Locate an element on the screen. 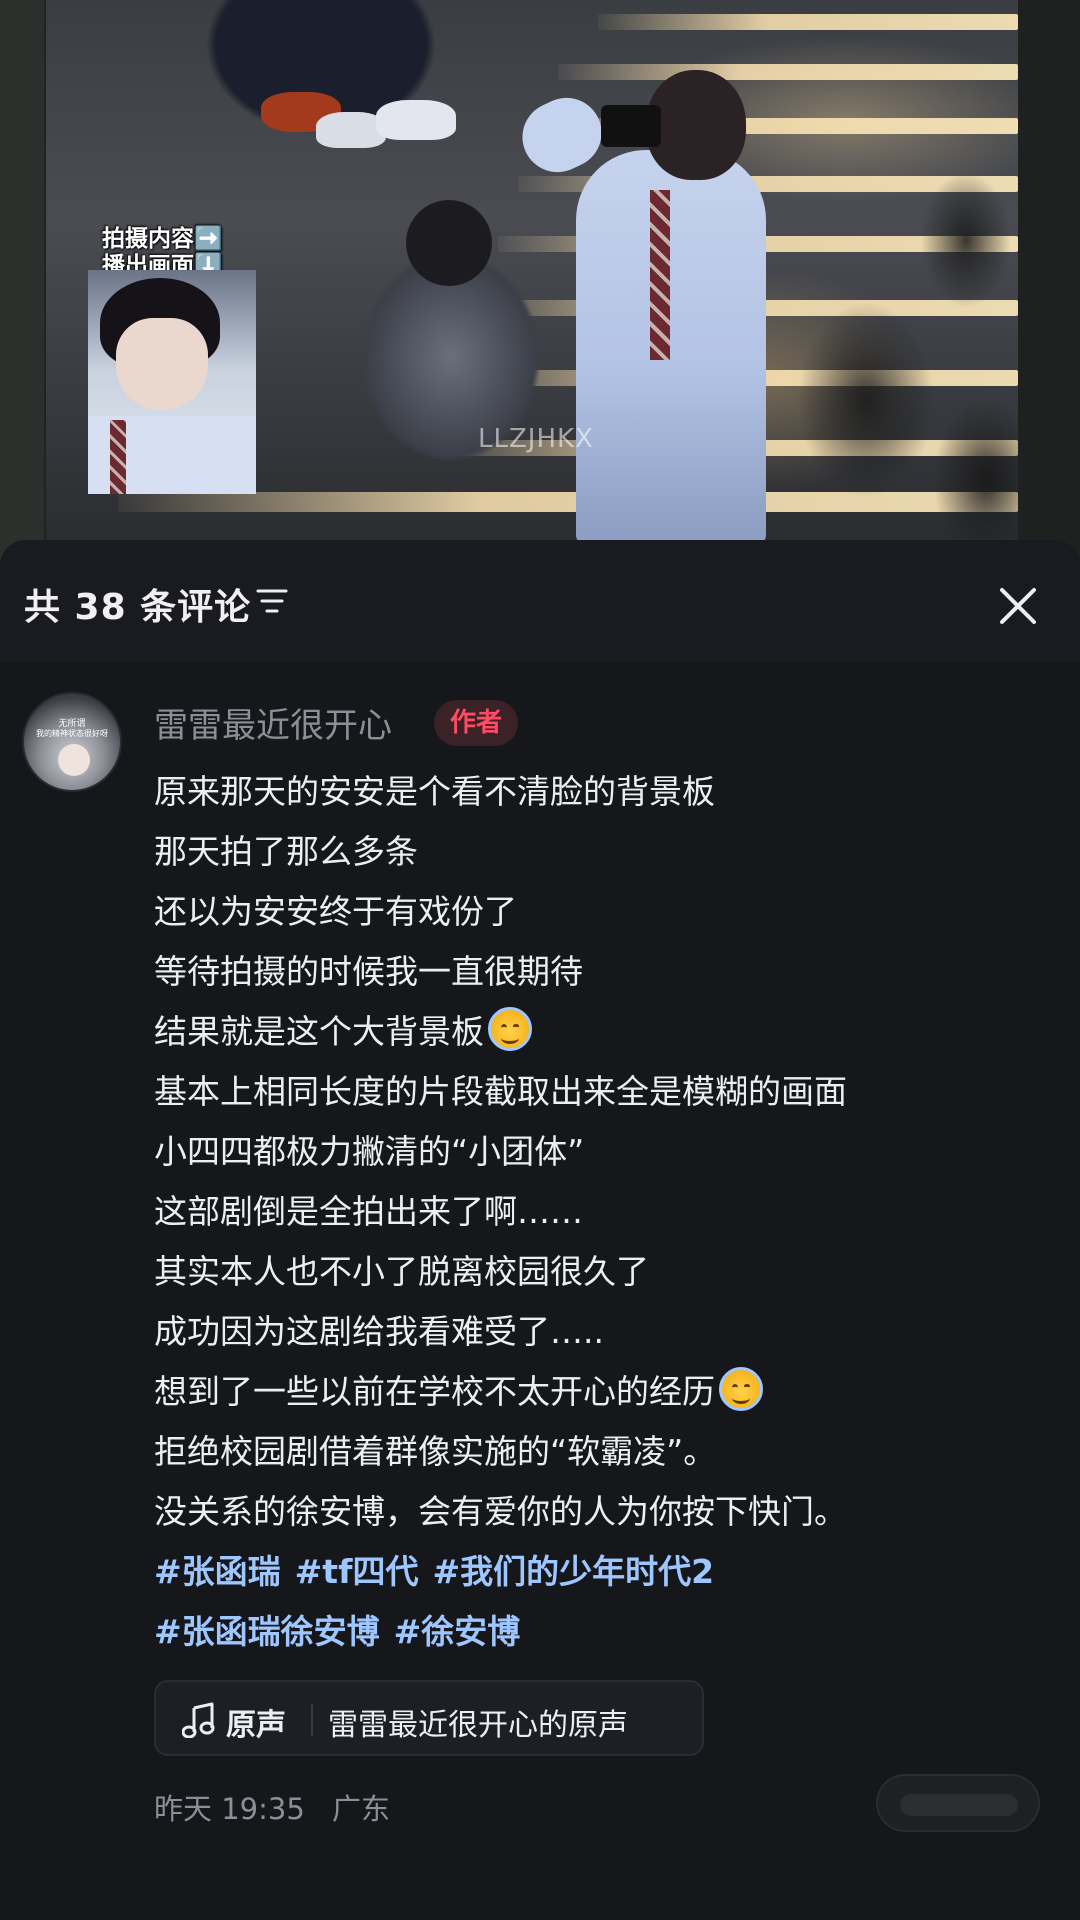  hashtag-link: #tf四代 is located at coordinates (357, 1571).